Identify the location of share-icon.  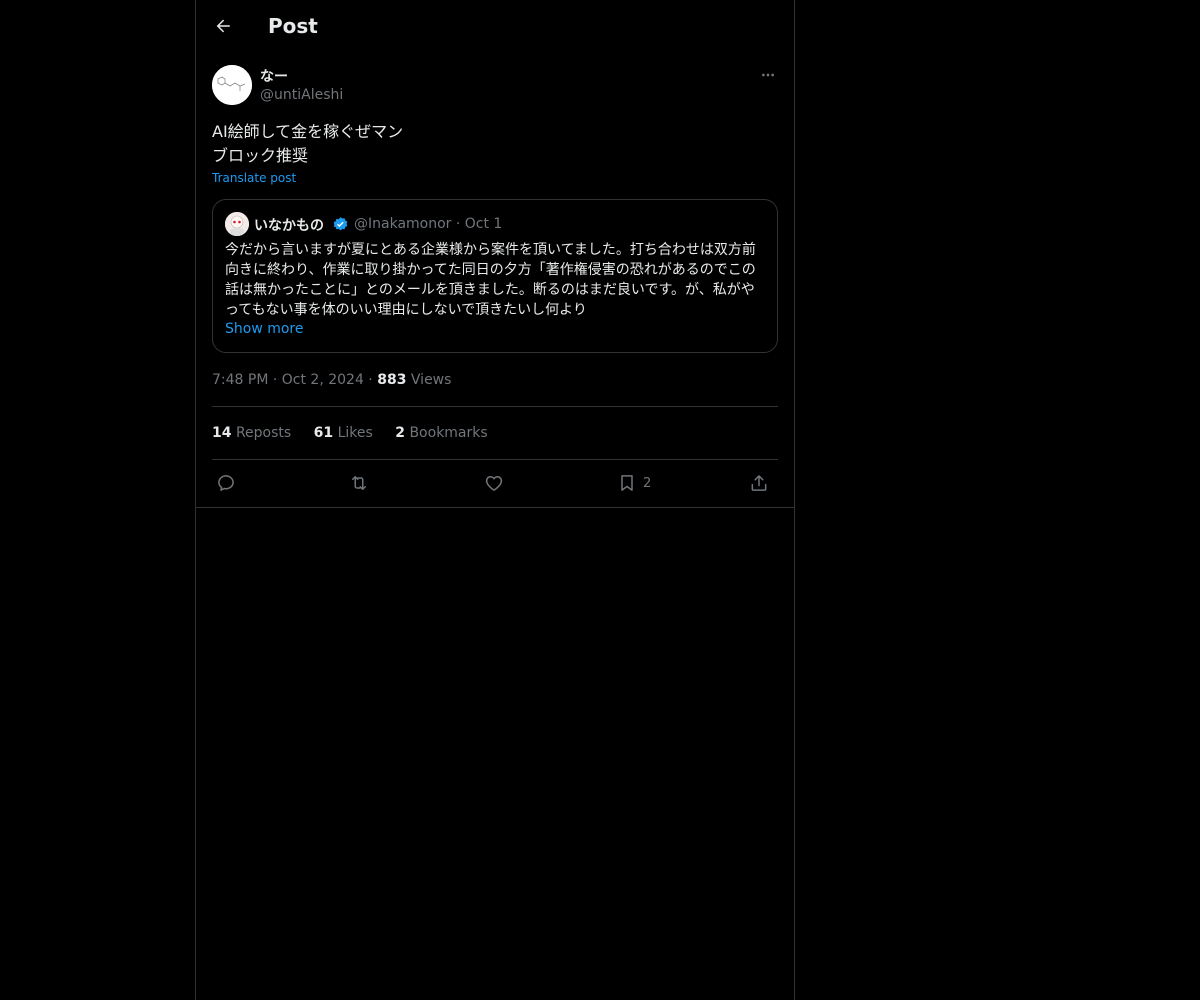
(759, 483).